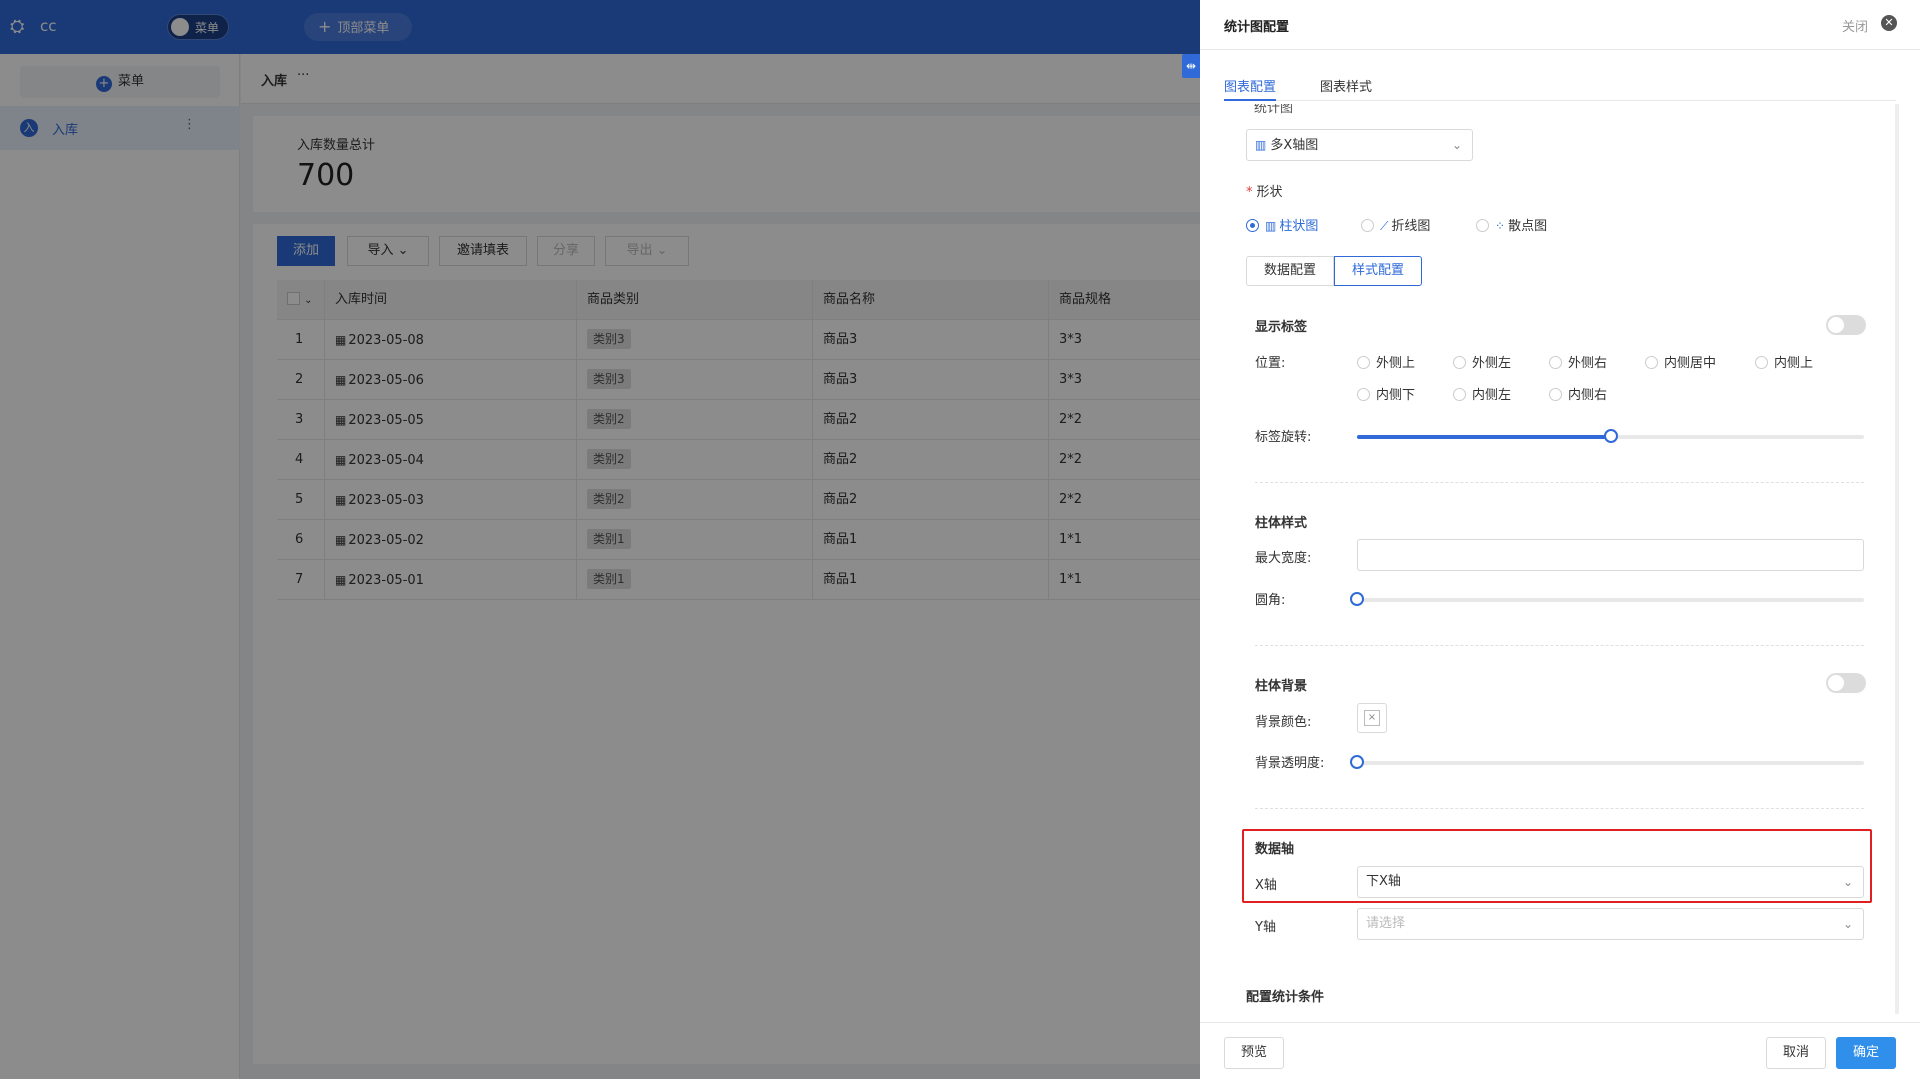  I want to click on position-radio: 内侧左, so click(1482, 393).